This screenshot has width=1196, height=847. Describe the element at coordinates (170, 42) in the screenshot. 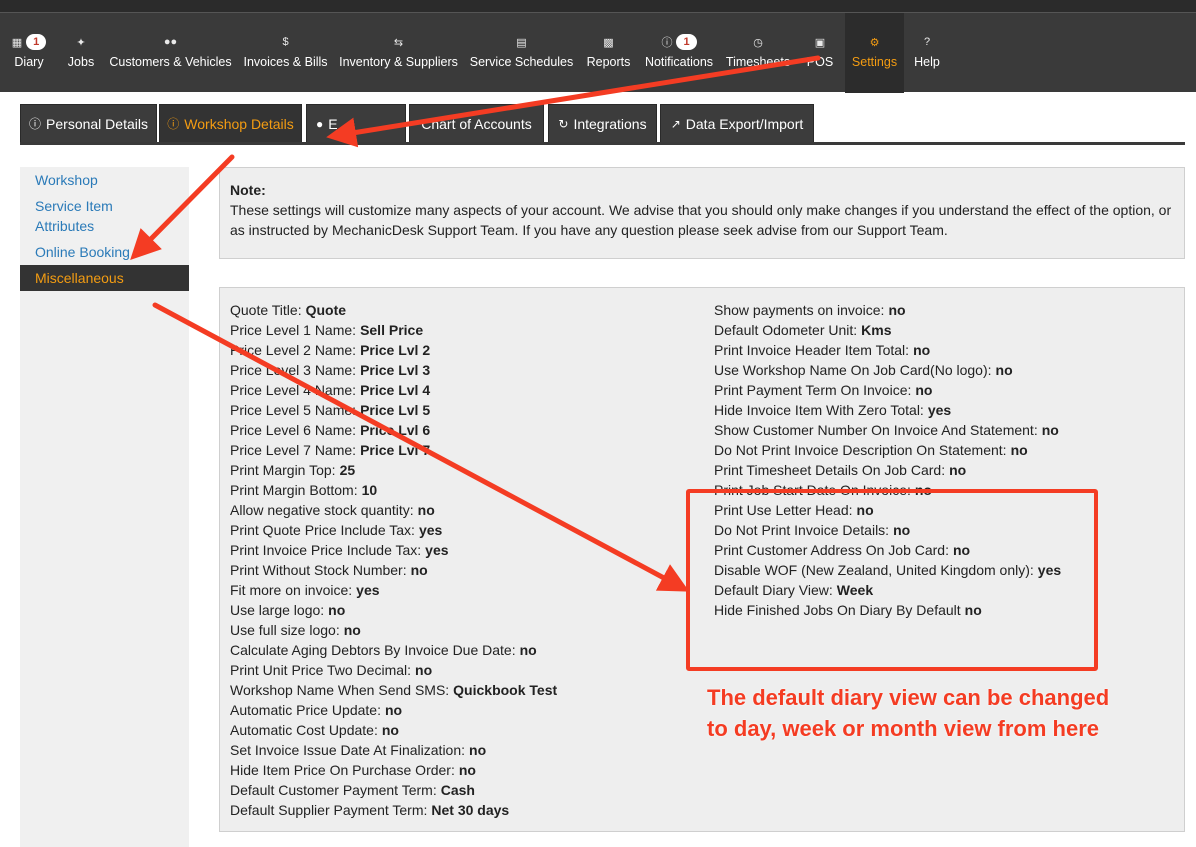

I see `users-icon: ●●` at that location.